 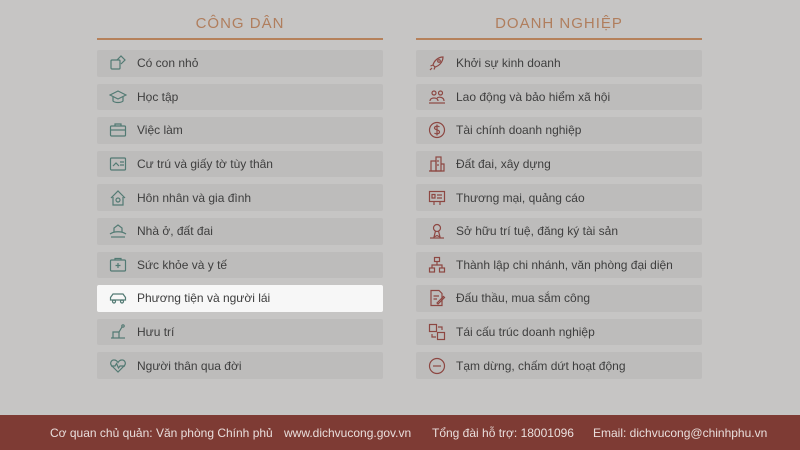 I want to click on business-item-label: Sở hữu trí tuệ, đăng ký tài sản, so click(x=537, y=231).